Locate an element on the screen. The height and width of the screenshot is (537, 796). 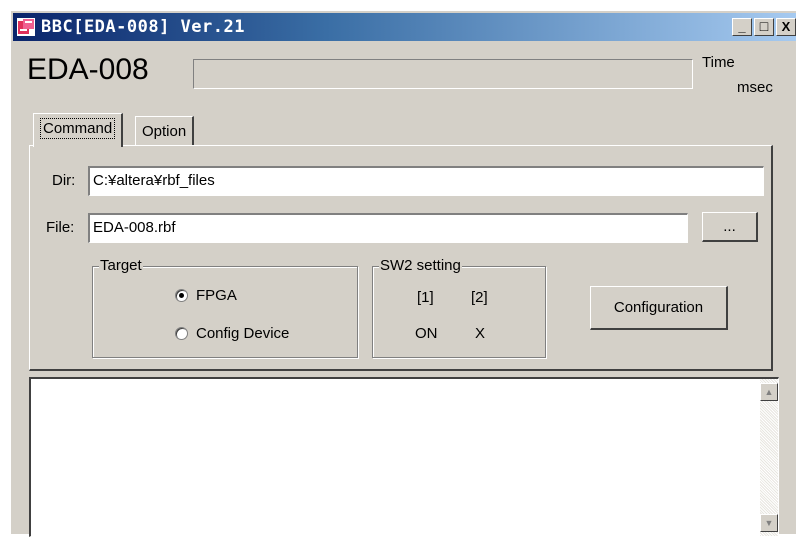
device-name-label: EDA-008 is located at coordinates (88, 69).